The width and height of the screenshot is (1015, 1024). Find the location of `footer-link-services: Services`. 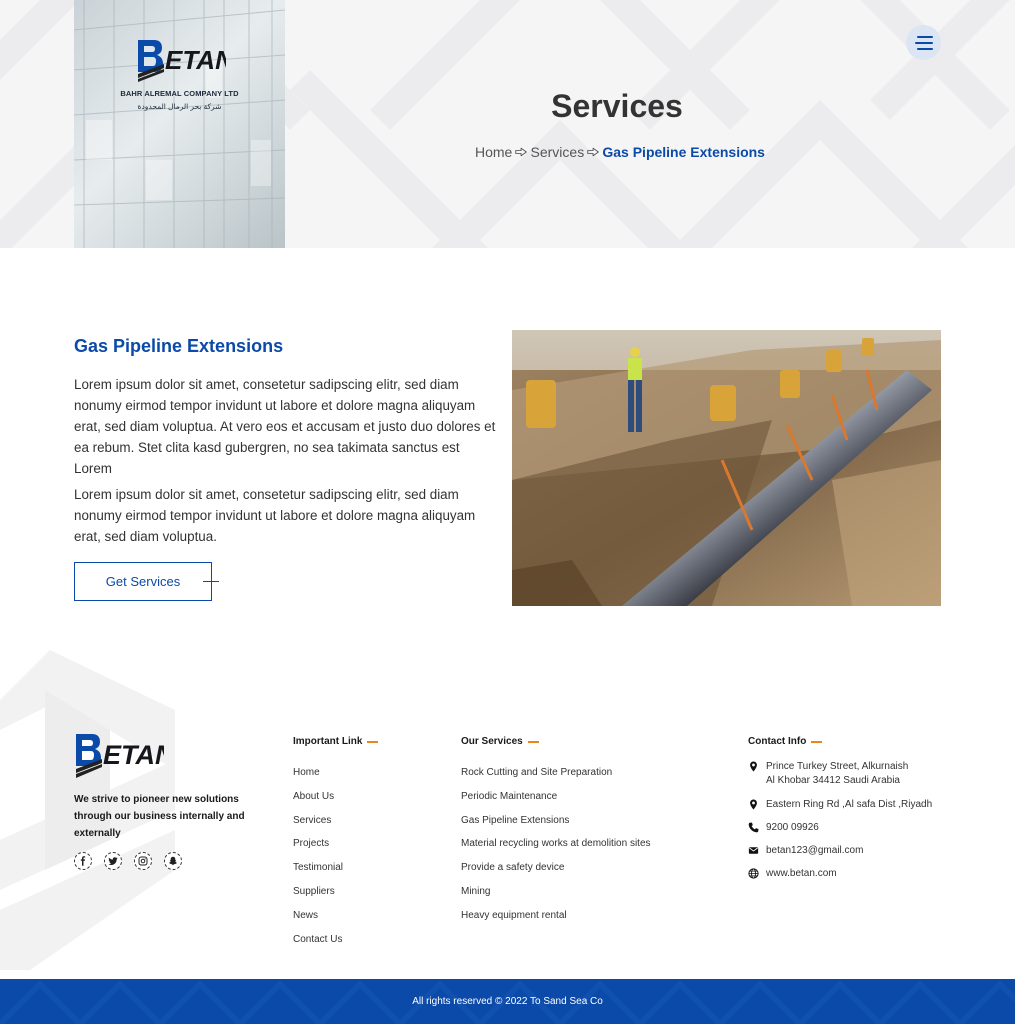

footer-link-services: Services is located at coordinates (318, 826).